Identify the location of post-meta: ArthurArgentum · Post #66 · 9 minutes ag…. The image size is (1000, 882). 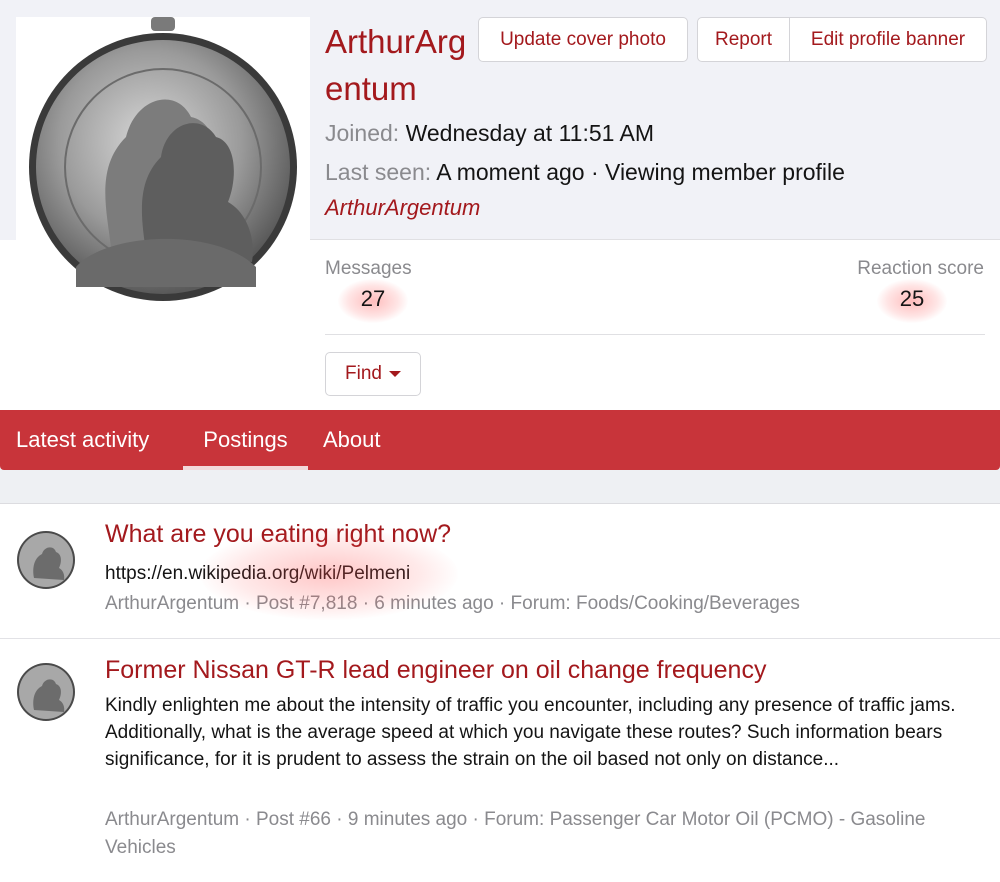
(515, 833).